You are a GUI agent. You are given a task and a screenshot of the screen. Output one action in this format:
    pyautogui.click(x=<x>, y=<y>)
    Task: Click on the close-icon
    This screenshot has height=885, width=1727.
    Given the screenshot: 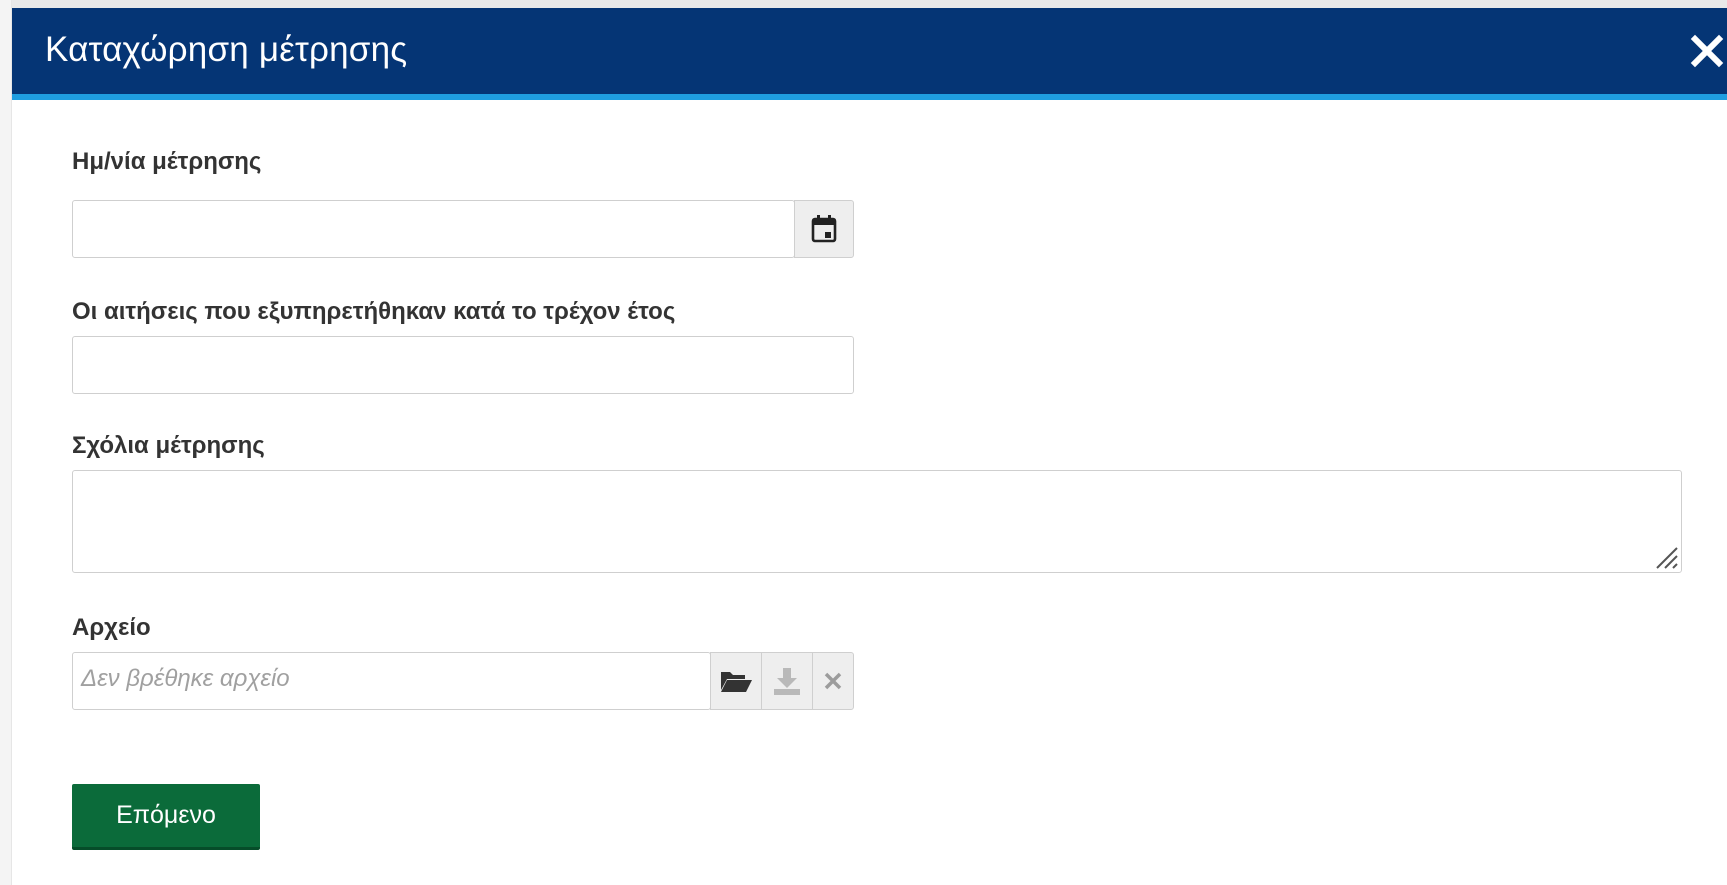 What is the action you would take?
    pyautogui.click(x=1708, y=52)
    